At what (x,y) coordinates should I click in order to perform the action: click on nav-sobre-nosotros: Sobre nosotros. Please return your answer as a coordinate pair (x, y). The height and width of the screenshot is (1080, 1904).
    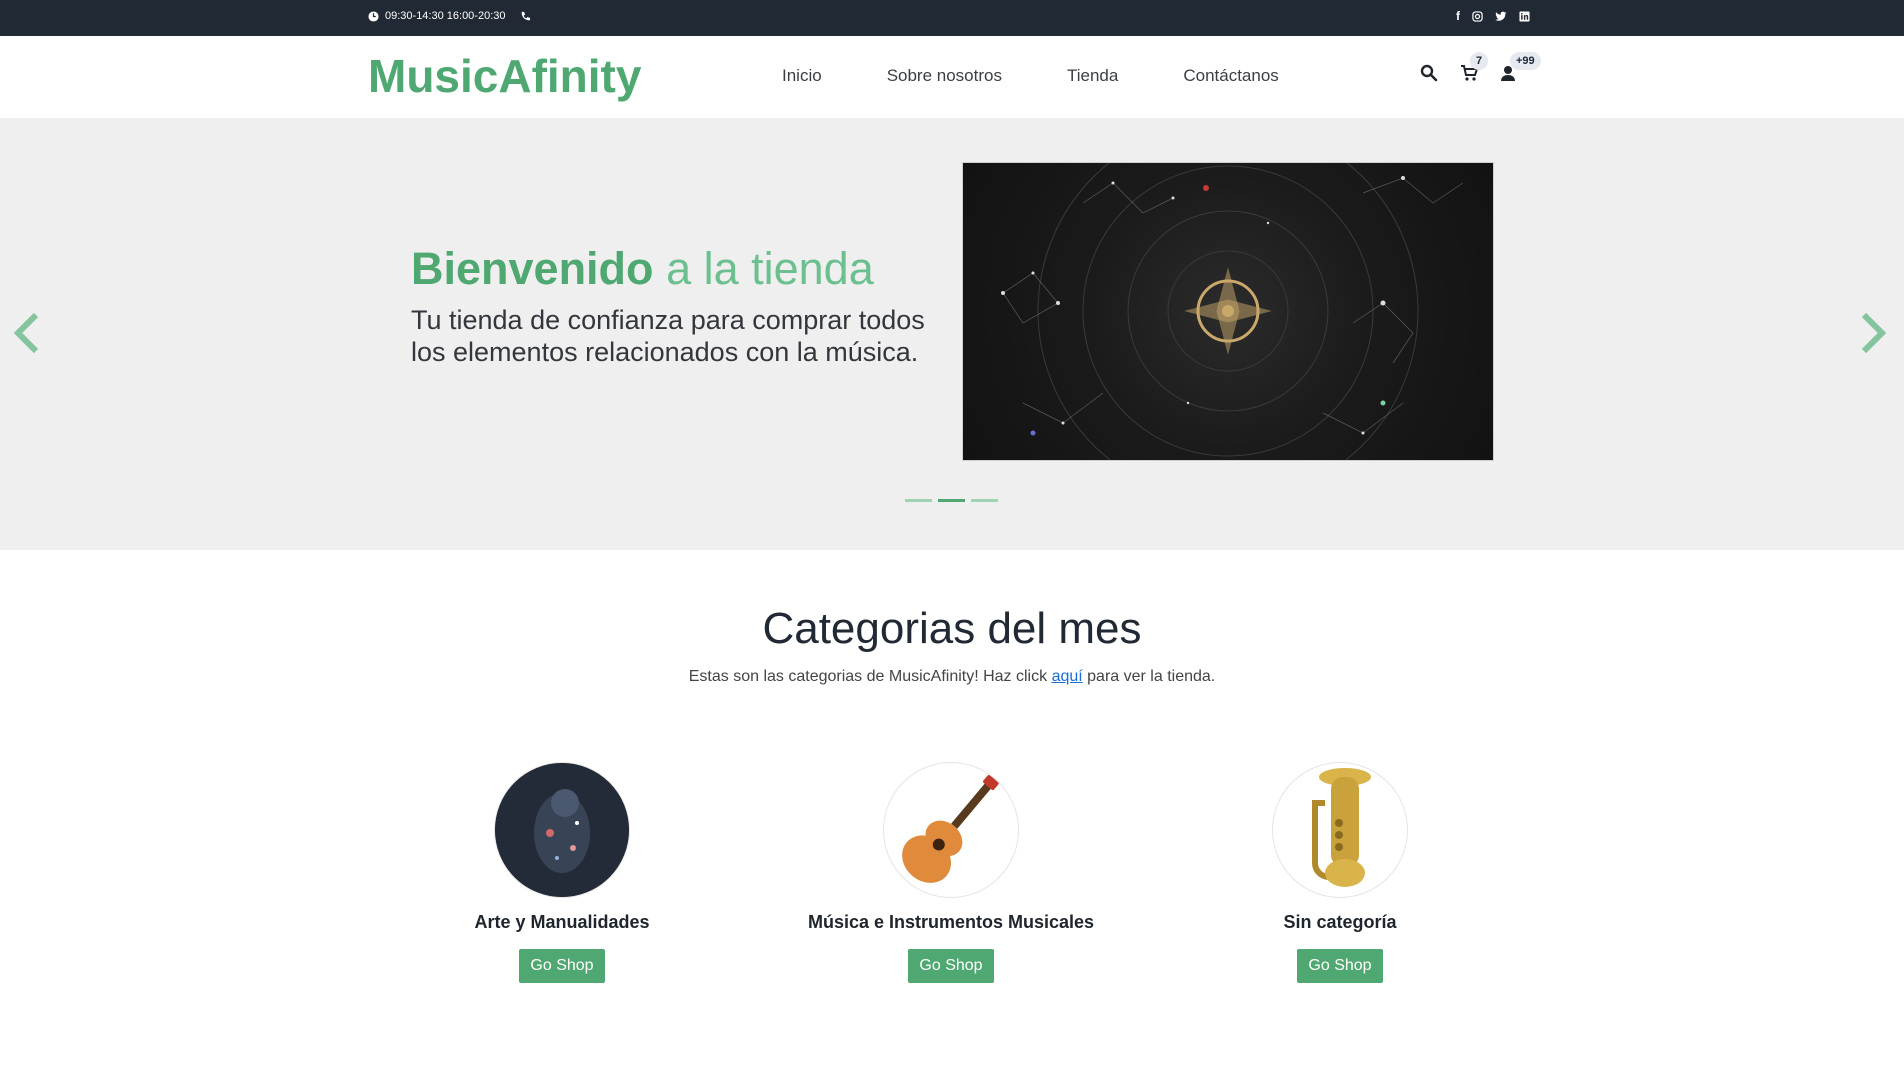
    Looking at the image, I should click on (944, 76).